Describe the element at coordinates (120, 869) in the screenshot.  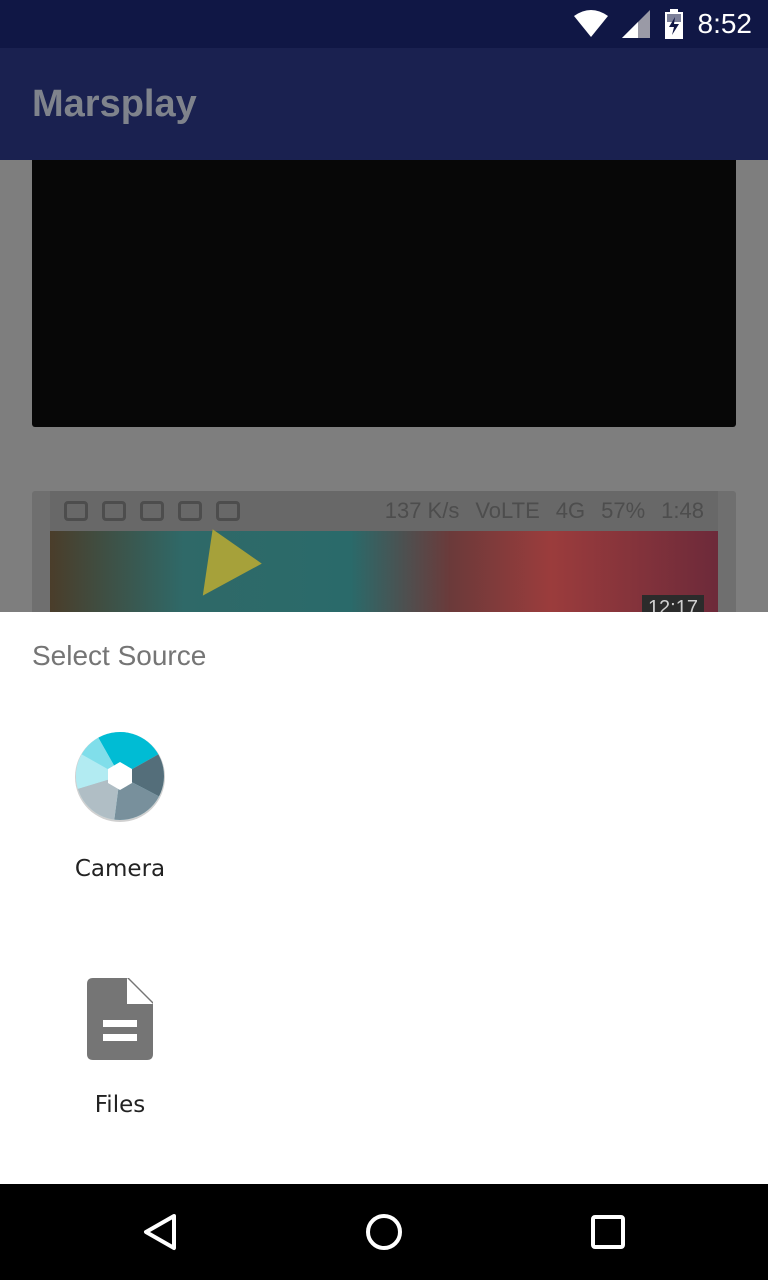
I see `camera-label: Camera` at that location.